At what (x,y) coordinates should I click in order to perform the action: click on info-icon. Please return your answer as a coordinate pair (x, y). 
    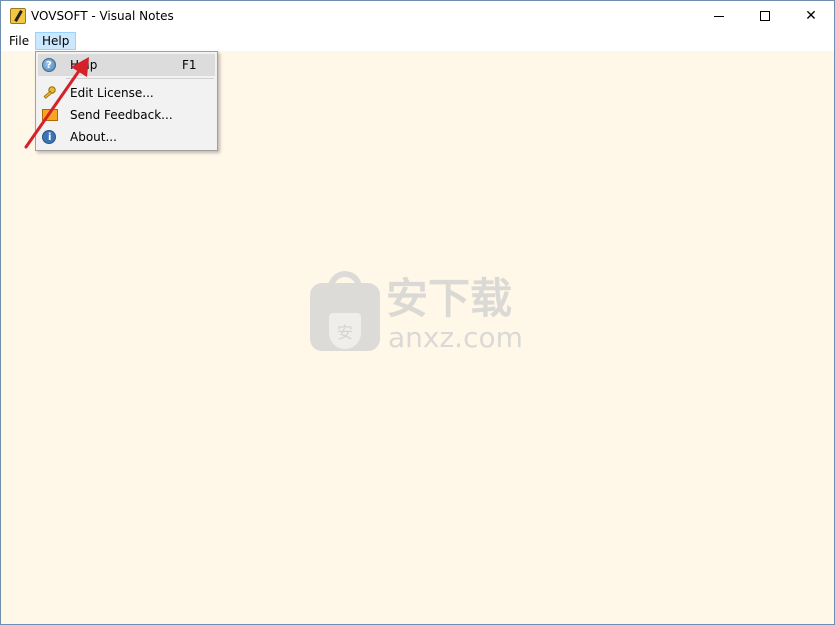
    Looking at the image, I should click on (49, 138).